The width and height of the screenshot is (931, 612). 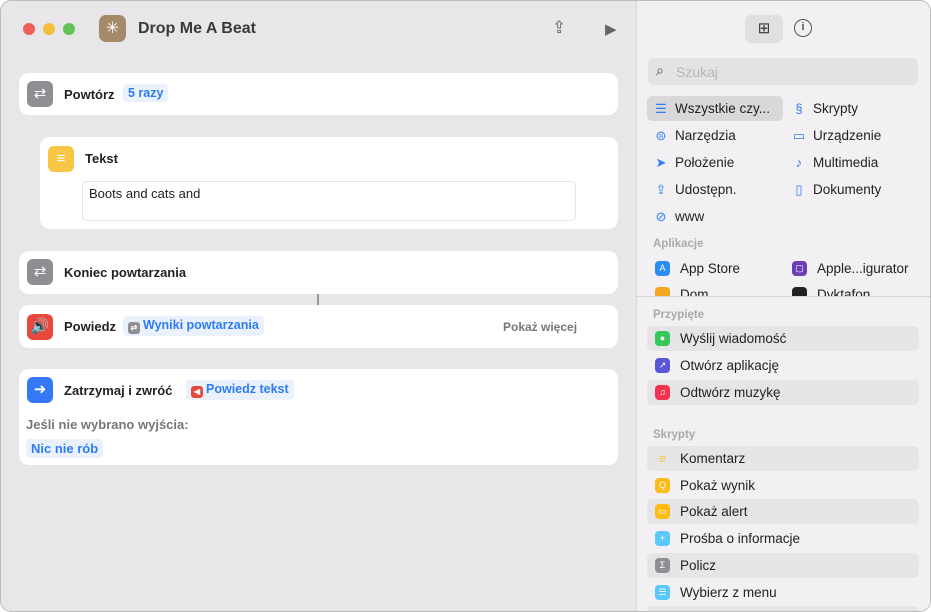 I want to click on item-label: Policz, so click(x=698, y=565).